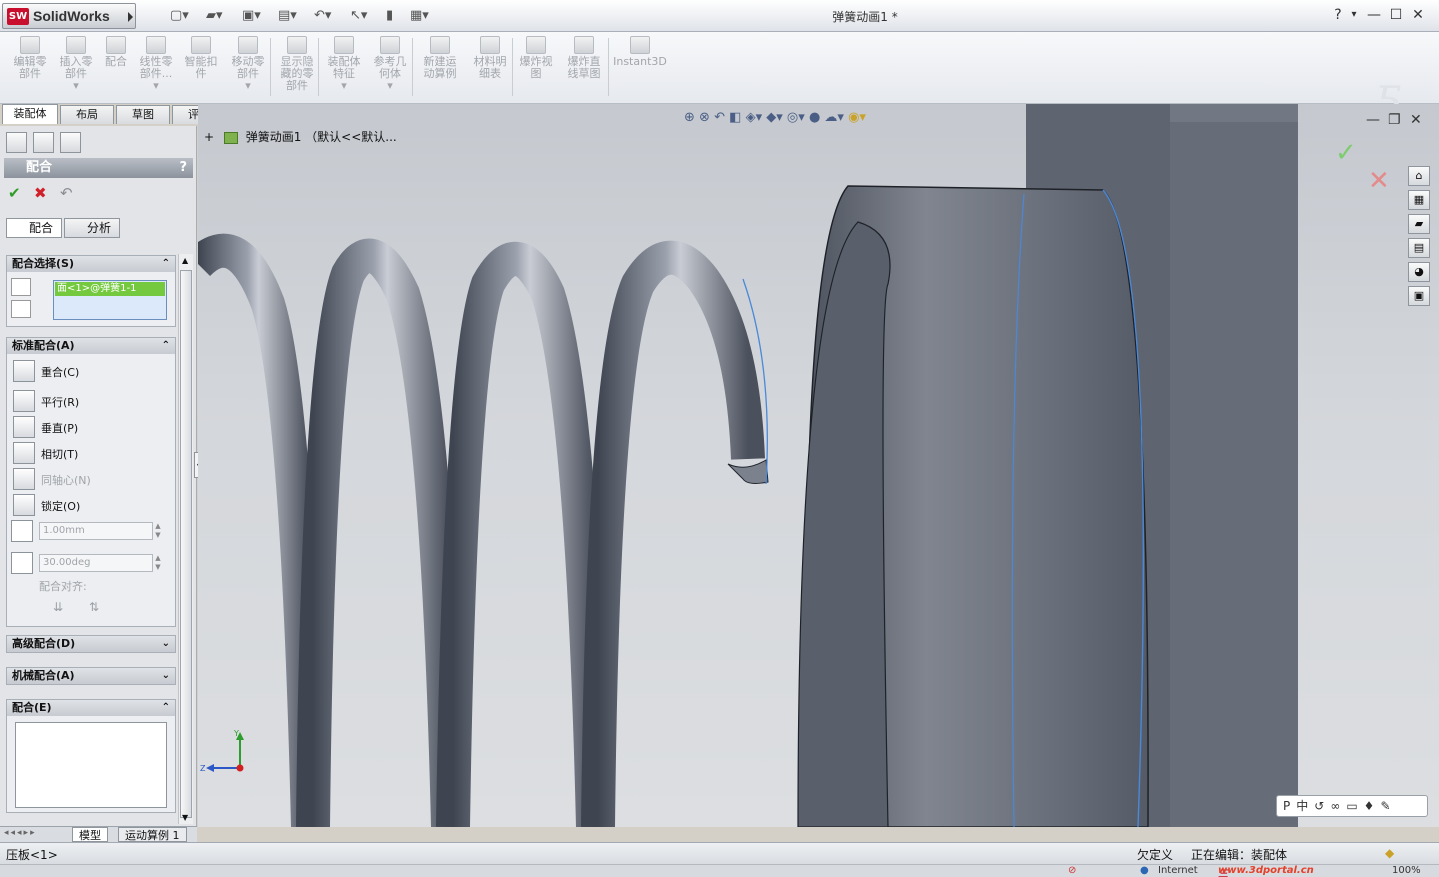  I want to click on edit-component-button: 编辑零 部件, so click(30, 68).